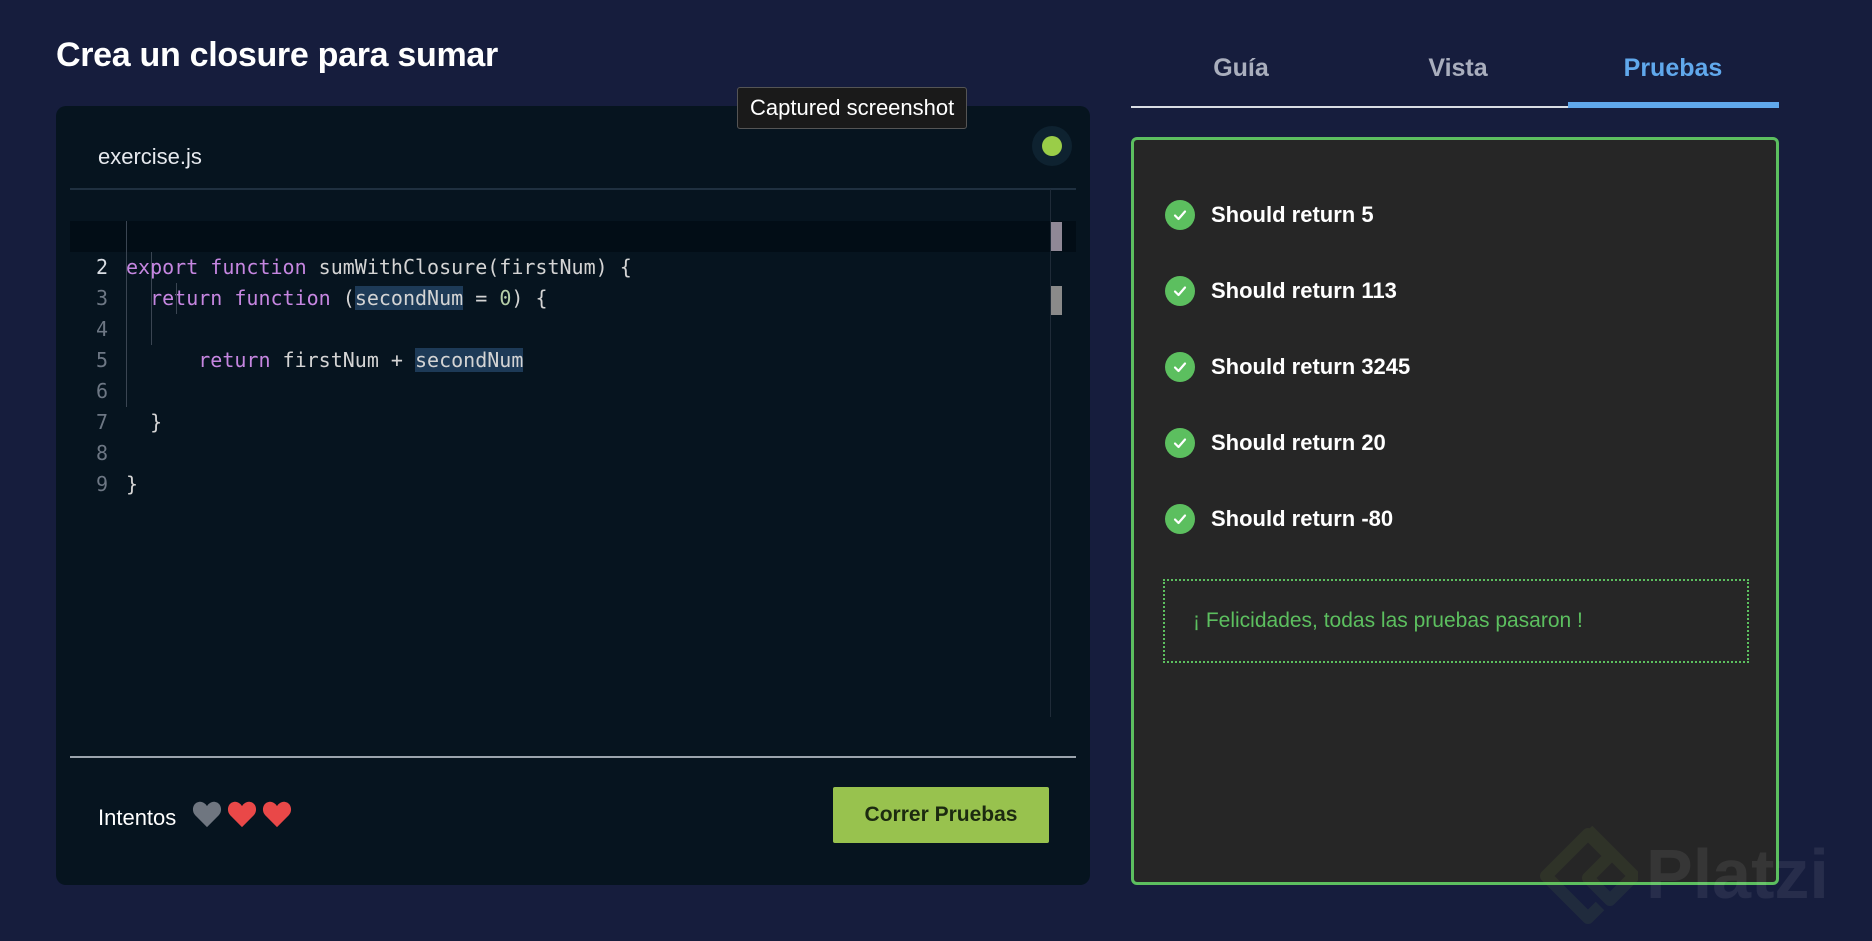 The width and height of the screenshot is (1872, 941). I want to click on editor-footer-divider, so click(573, 757).